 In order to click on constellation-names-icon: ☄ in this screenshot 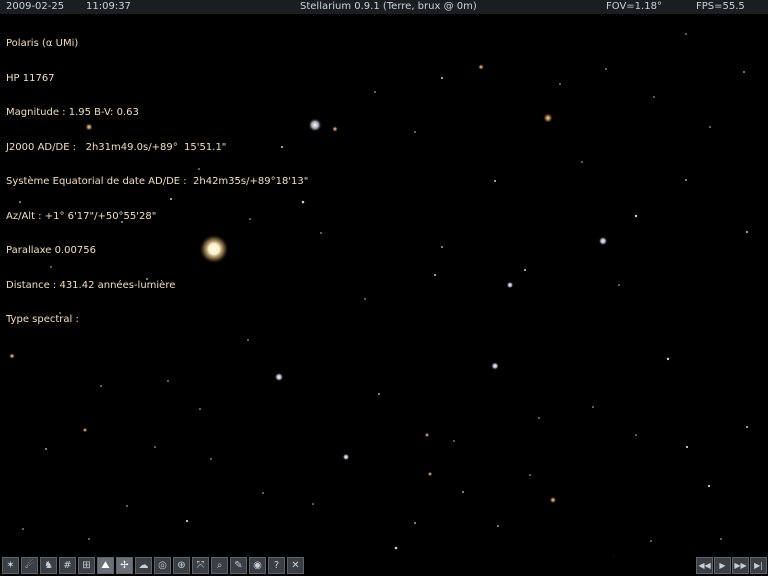, I will do `click(29, 565)`.